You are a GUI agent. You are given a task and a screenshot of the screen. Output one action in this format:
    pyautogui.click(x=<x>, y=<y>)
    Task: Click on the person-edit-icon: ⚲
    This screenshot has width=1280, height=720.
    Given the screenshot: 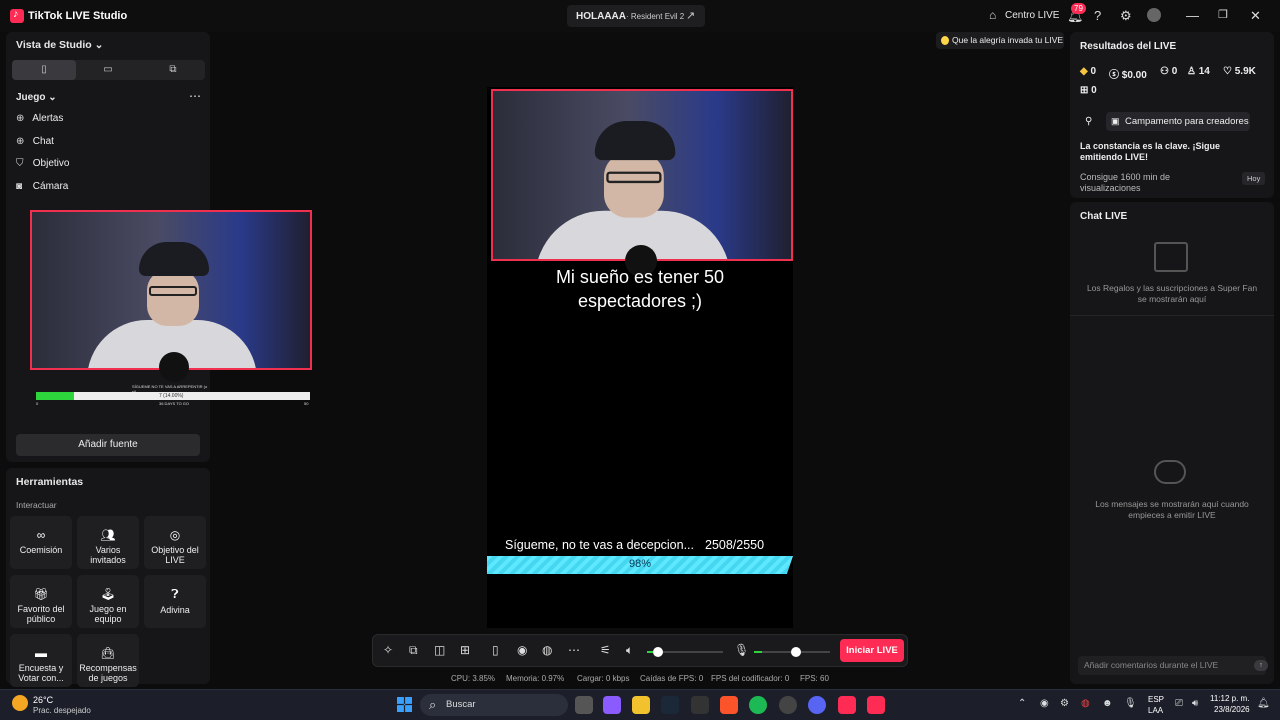 What is the action you would take?
    pyautogui.click(x=1088, y=121)
    